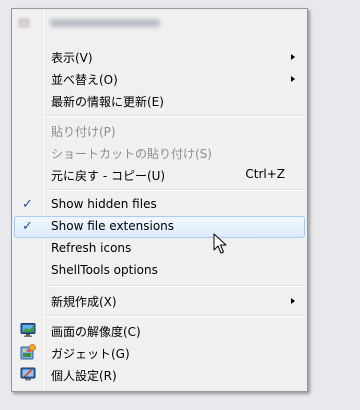 This screenshot has height=410, width=360. I want to click on menu-item-refresh: 最新の情報に更新(E), so click(159, 100).